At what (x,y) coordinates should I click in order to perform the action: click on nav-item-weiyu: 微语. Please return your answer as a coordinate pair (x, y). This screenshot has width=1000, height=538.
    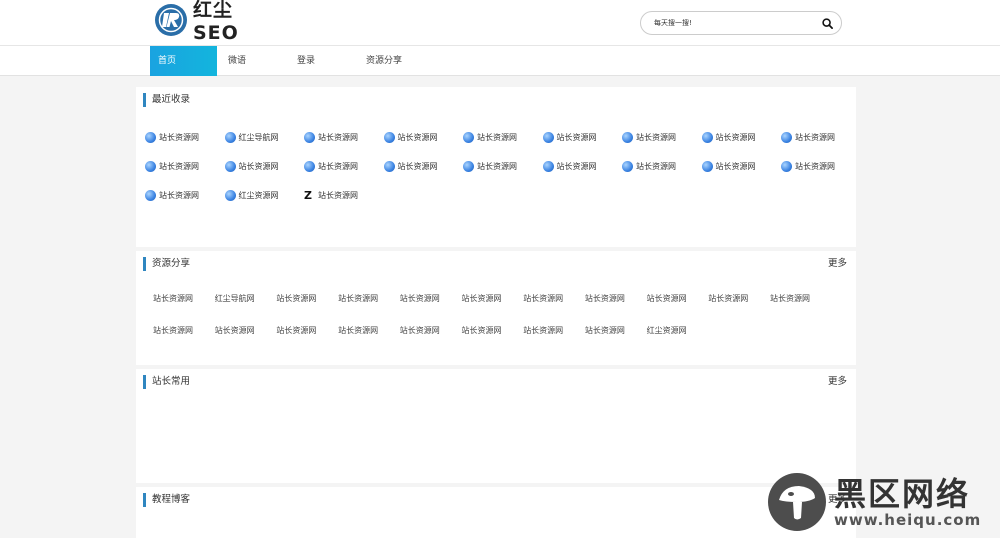
    Looking at the image, I should click on (237, 61).